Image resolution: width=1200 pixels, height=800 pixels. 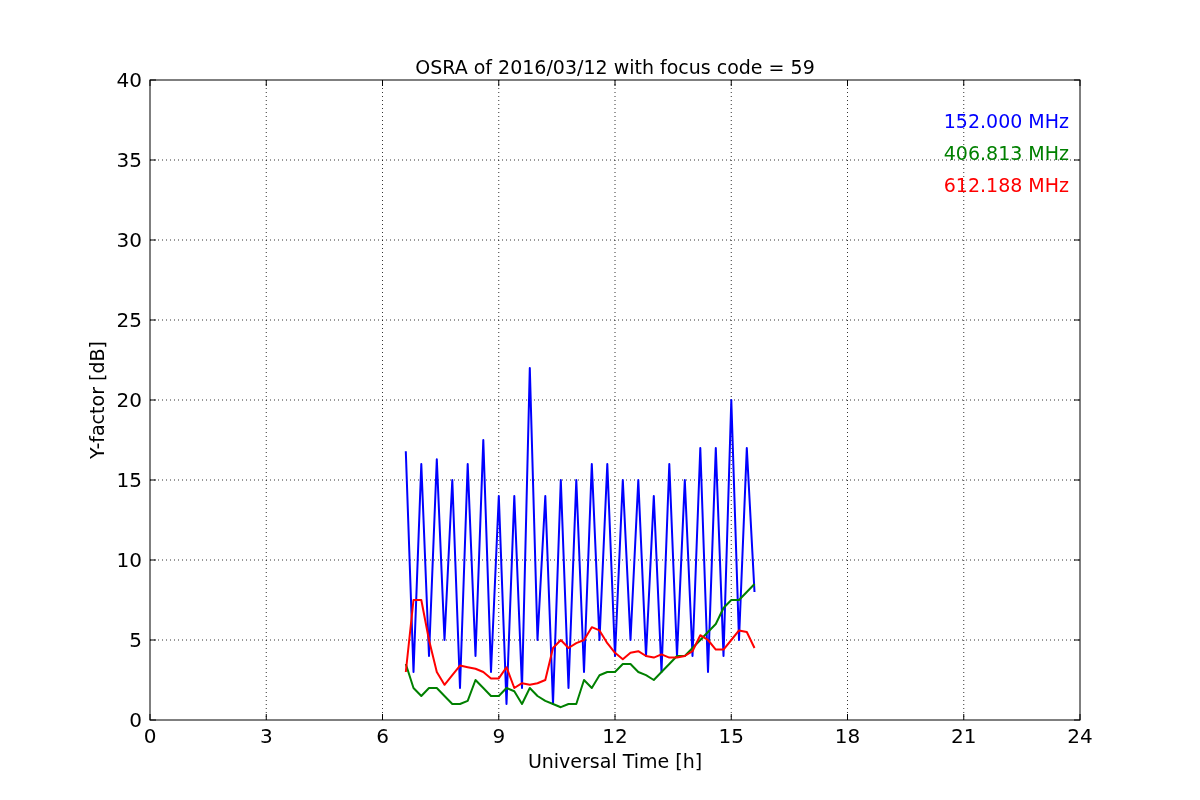 I want to click on tick-label: 21, so click(x=964, y=736).